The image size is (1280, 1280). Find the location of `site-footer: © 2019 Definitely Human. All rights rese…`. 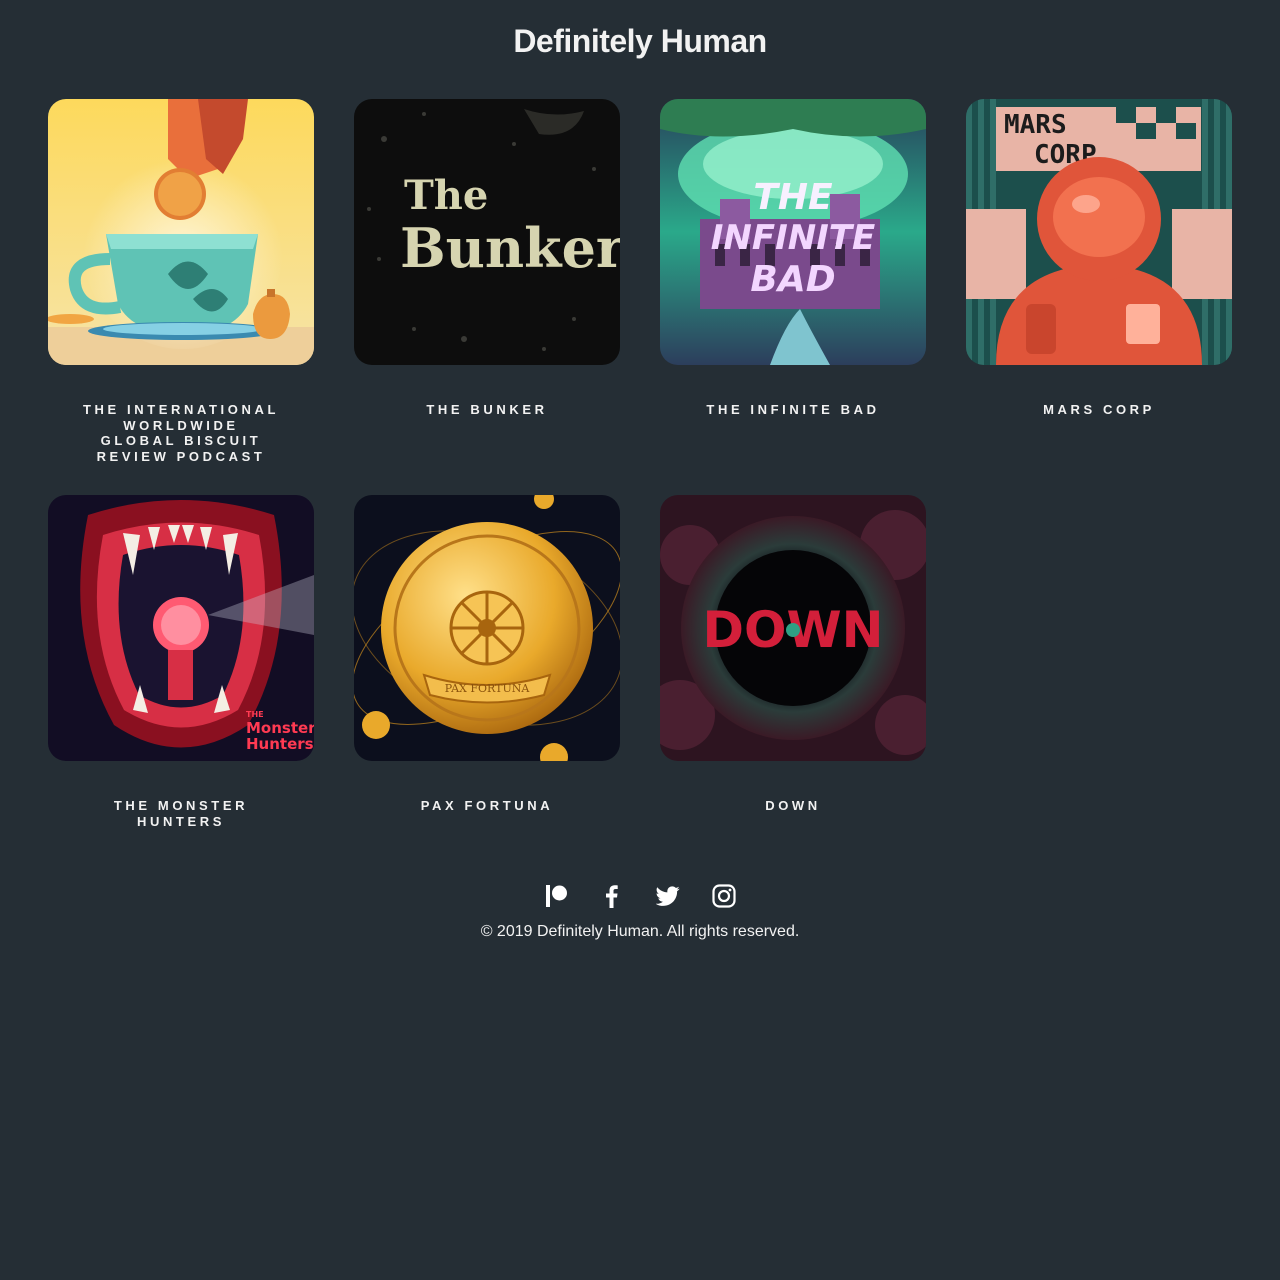

site-footer: © 2019 Definitely Human. All rights rese… is located at coordinates (640, 909).